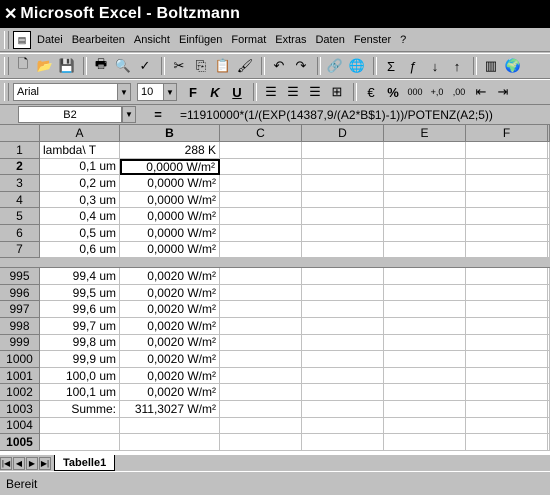  Describe the element at coordinates (80, 216) in the screenshot. I see `cell-a: 0,4 um` at that location.